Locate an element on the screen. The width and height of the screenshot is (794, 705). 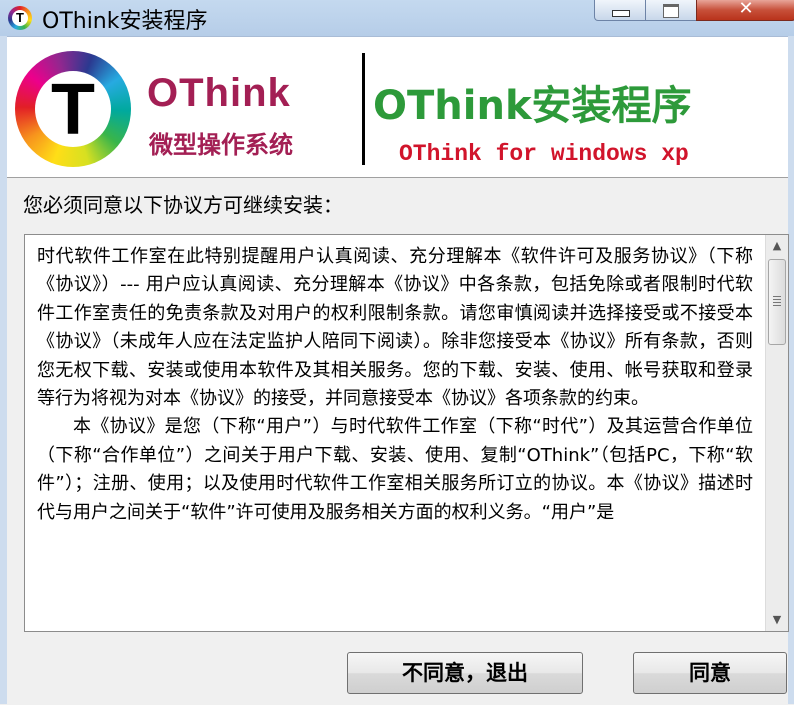
grip-icon is located at coordinates (777, 301).